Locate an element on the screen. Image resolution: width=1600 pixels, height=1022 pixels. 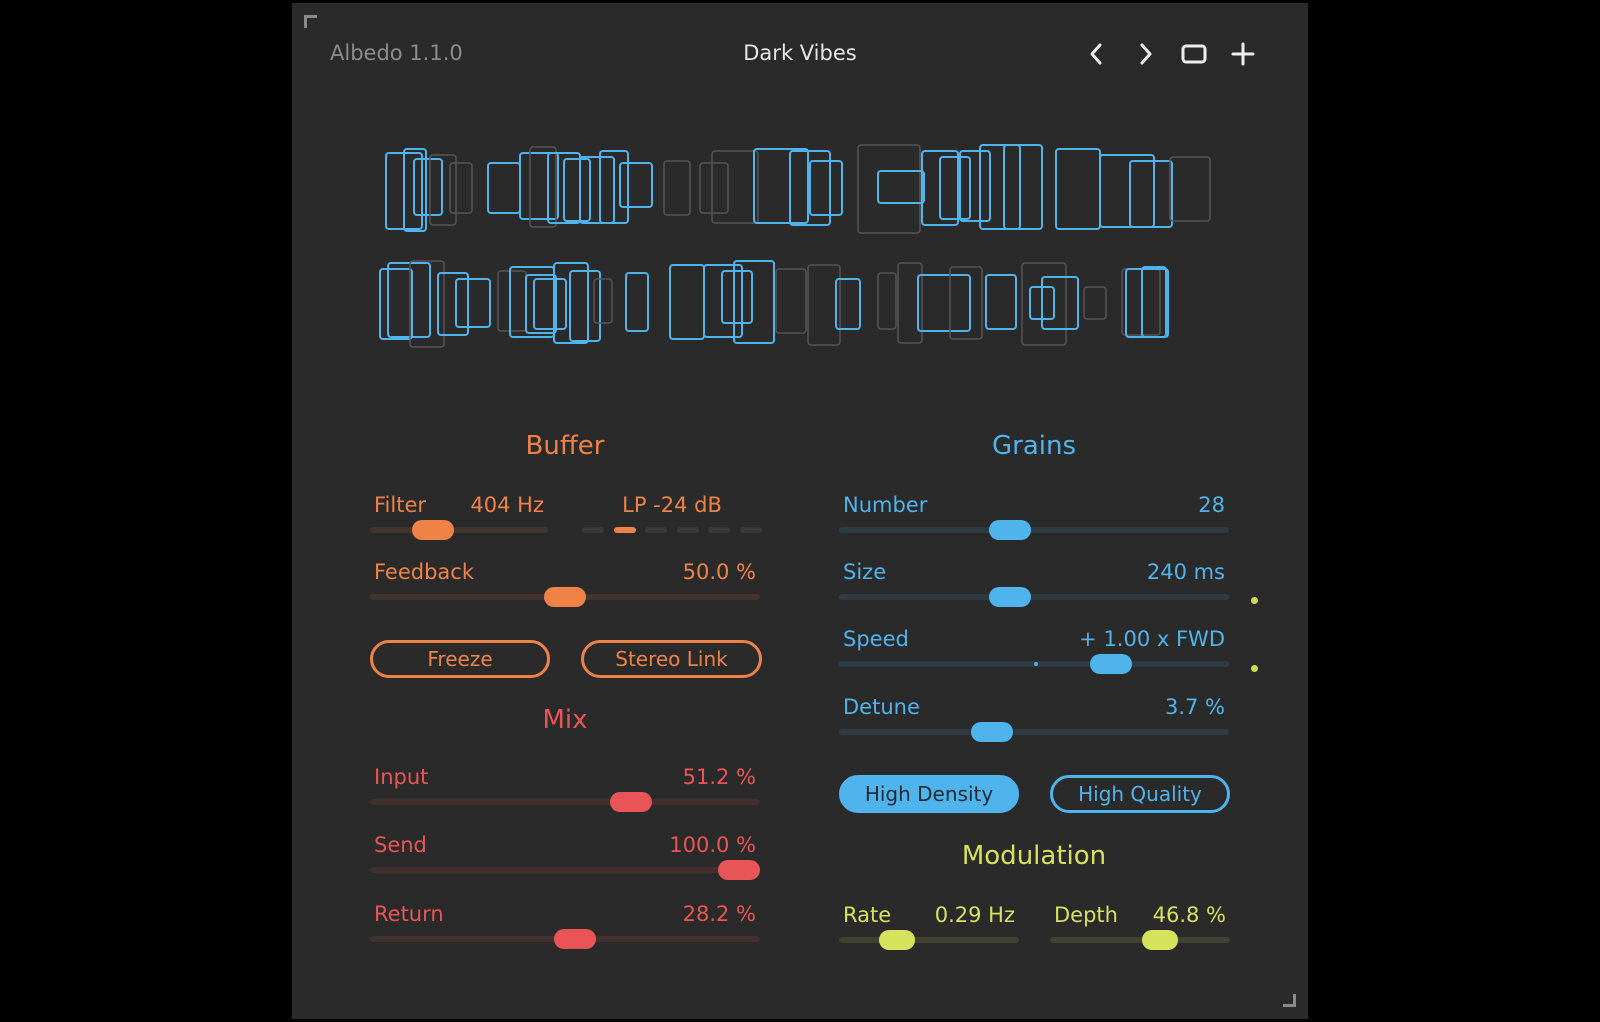
size-slider-thumb is located at coordinates (1009, 597).